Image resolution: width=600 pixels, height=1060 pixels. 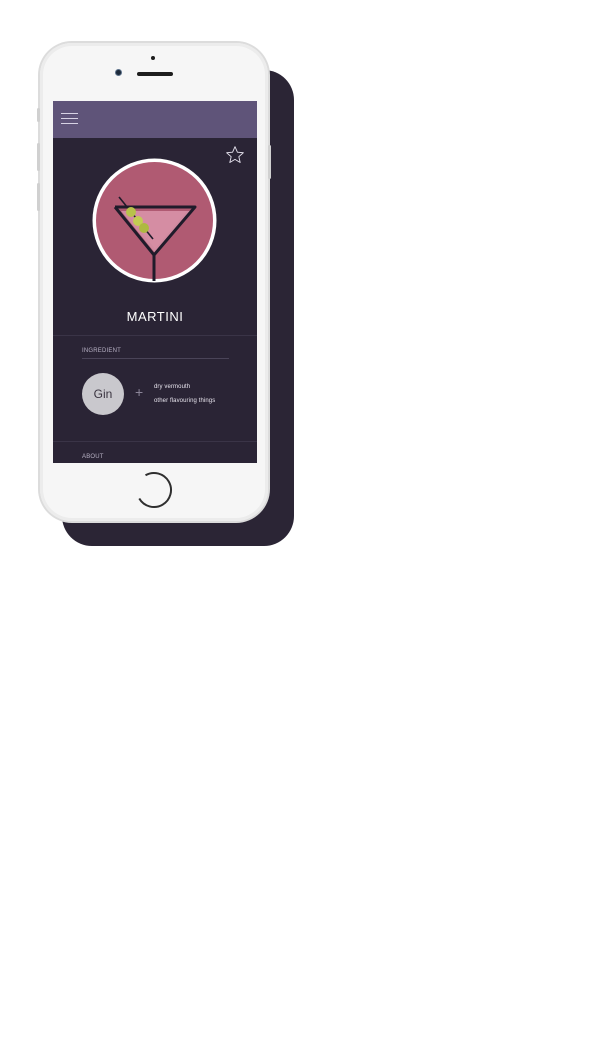 What do you see at coordinates (139, 392) in the screenshot?
I see `plus-sign: +` at bounding box center [139, 392].